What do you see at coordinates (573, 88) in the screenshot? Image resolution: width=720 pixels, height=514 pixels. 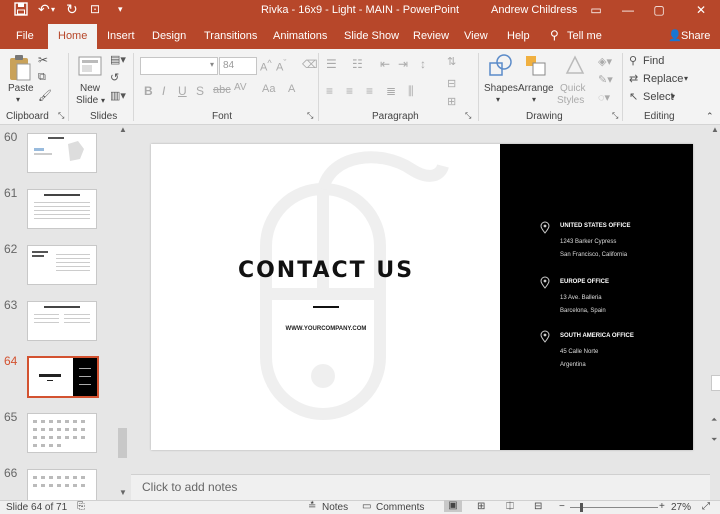 I see `quick-styles-label-1: Quick` at bounding box center [573, 88].